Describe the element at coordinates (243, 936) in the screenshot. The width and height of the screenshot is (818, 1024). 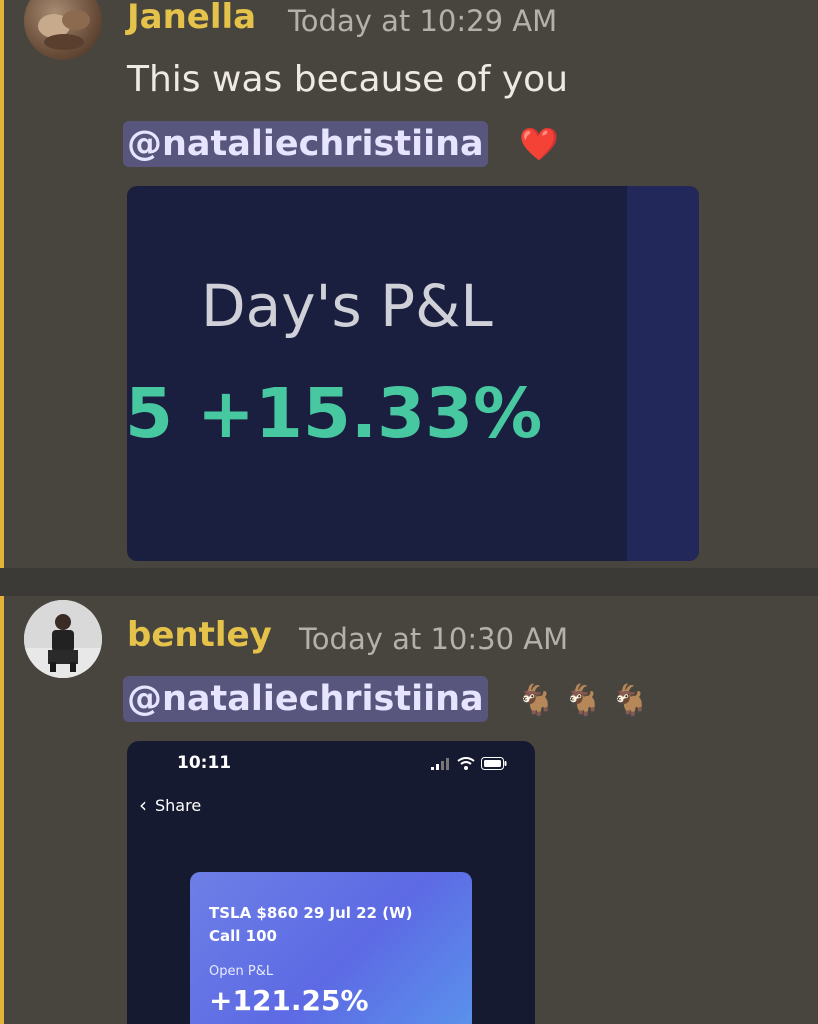
I see `ticker-line-2: Call 100` at that location.